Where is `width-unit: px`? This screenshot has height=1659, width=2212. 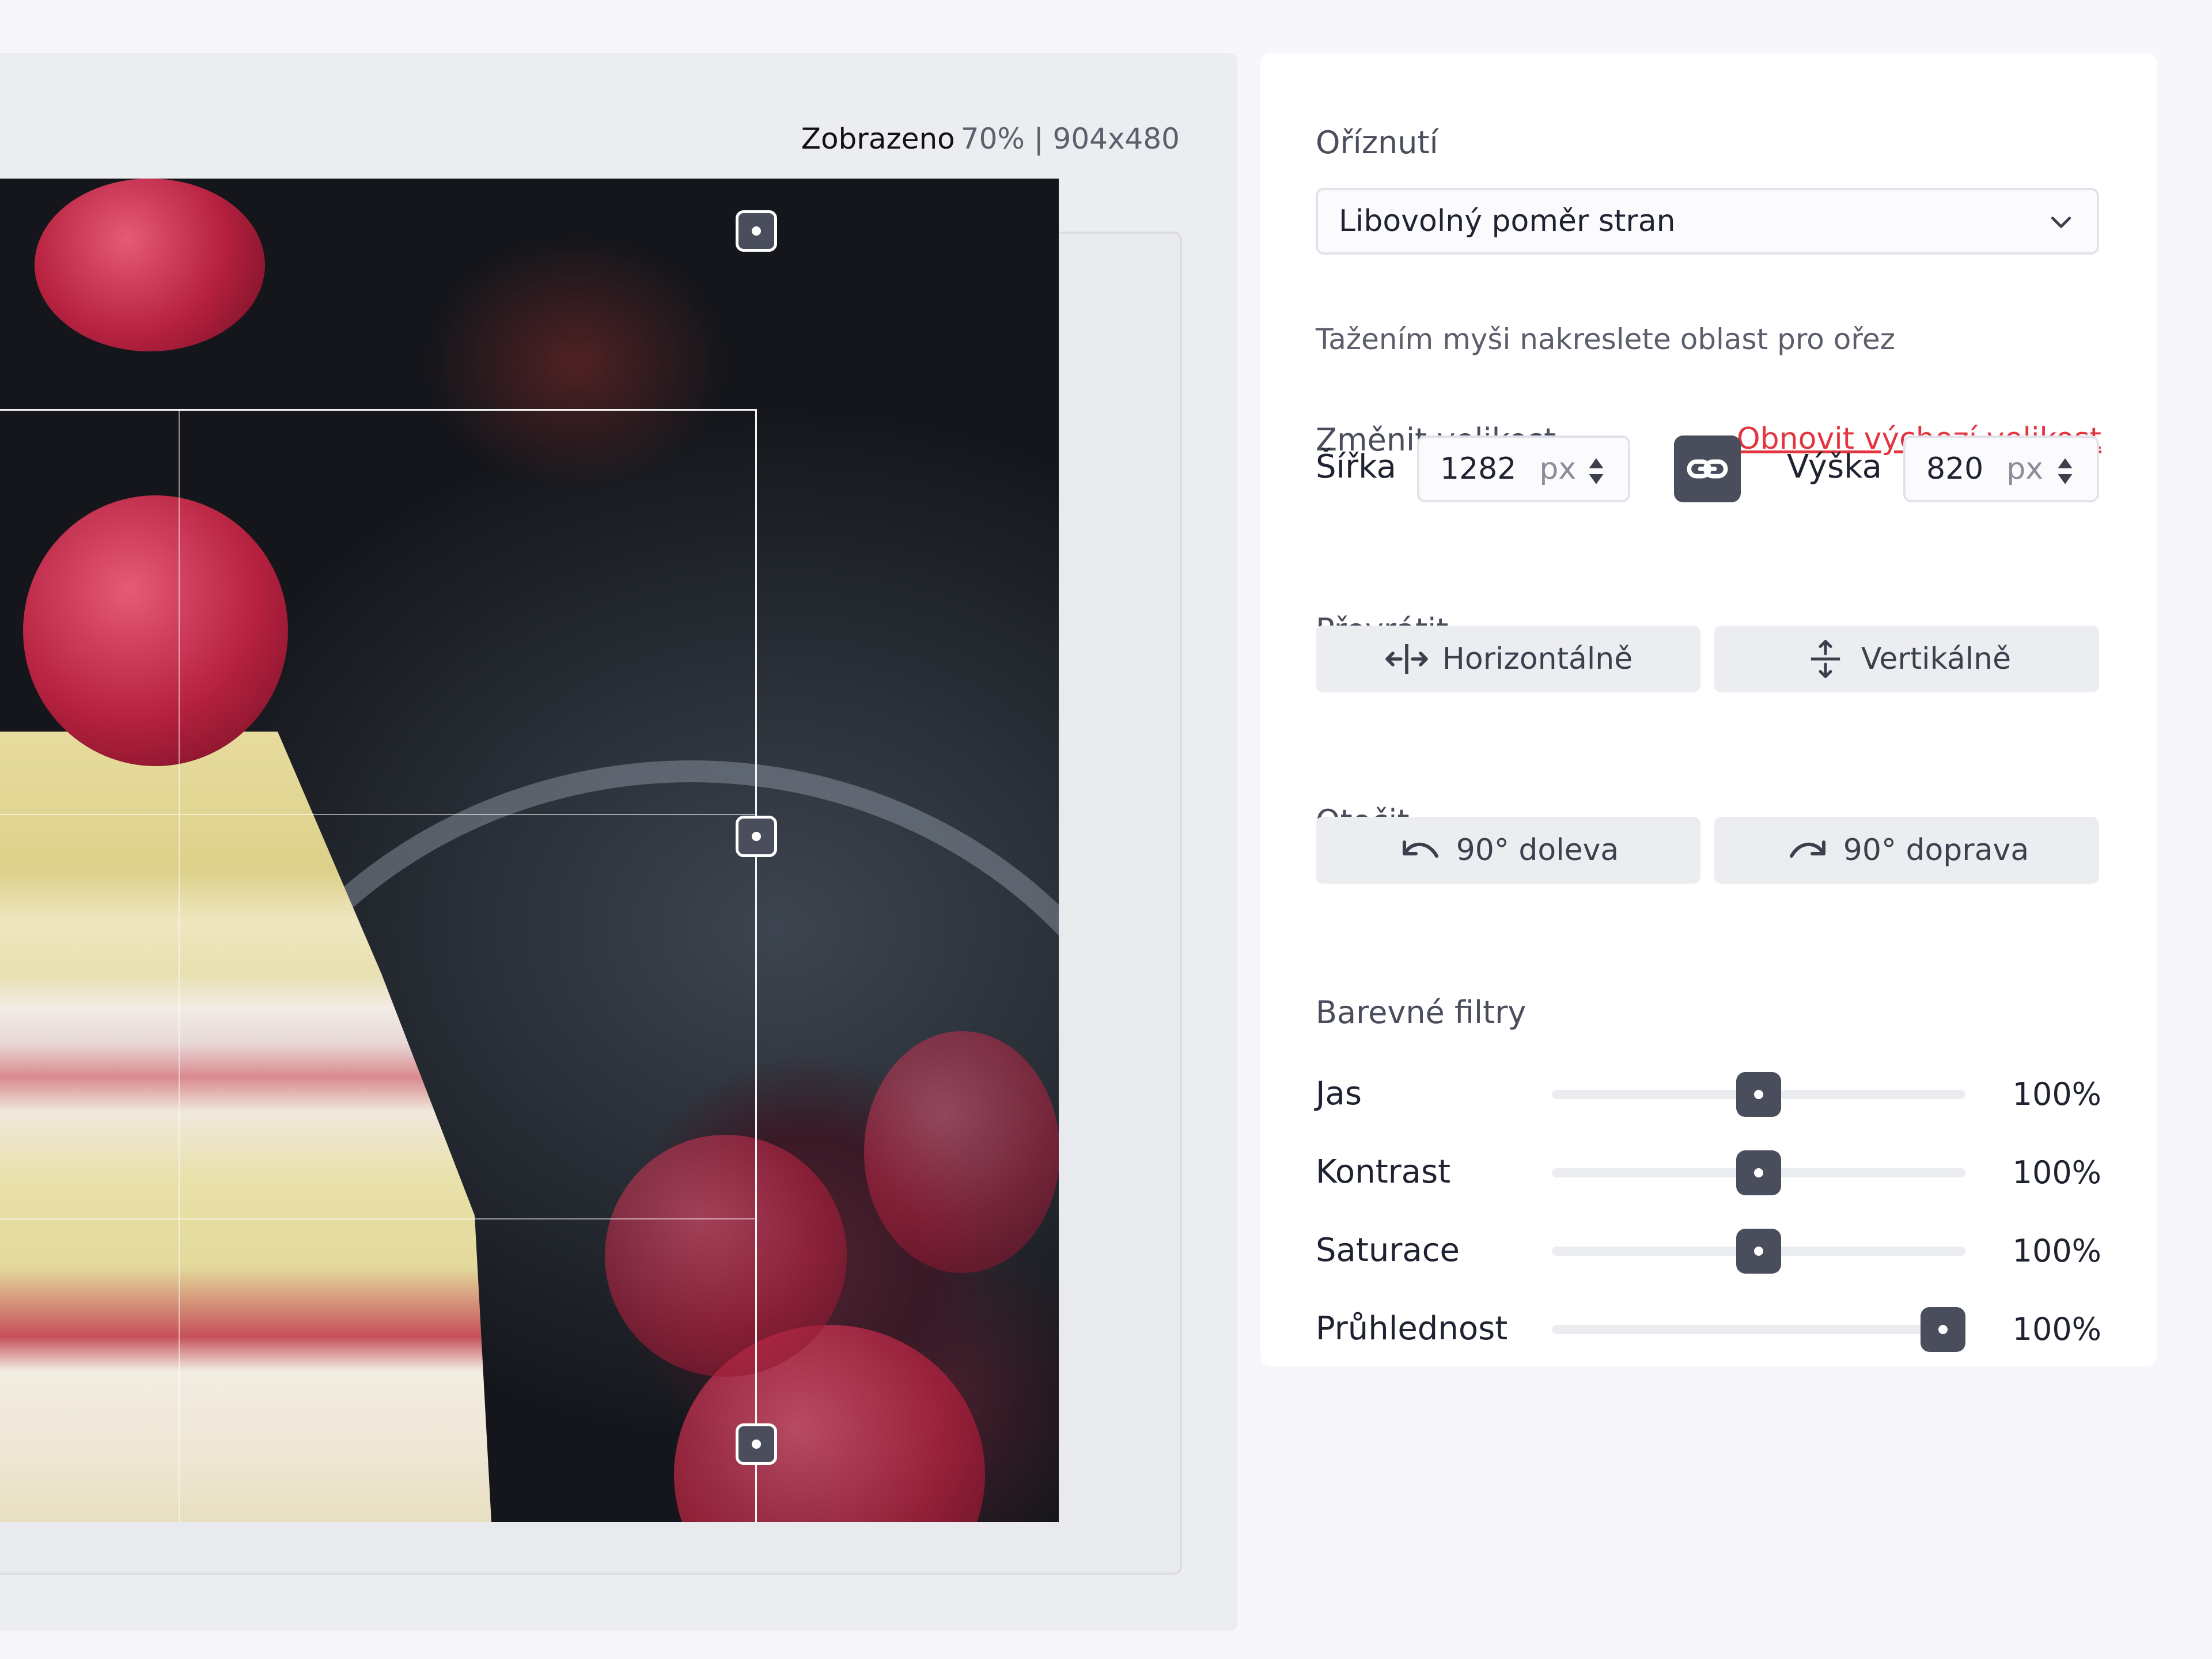 width-unit: px is located at coordinates (1558, 469).